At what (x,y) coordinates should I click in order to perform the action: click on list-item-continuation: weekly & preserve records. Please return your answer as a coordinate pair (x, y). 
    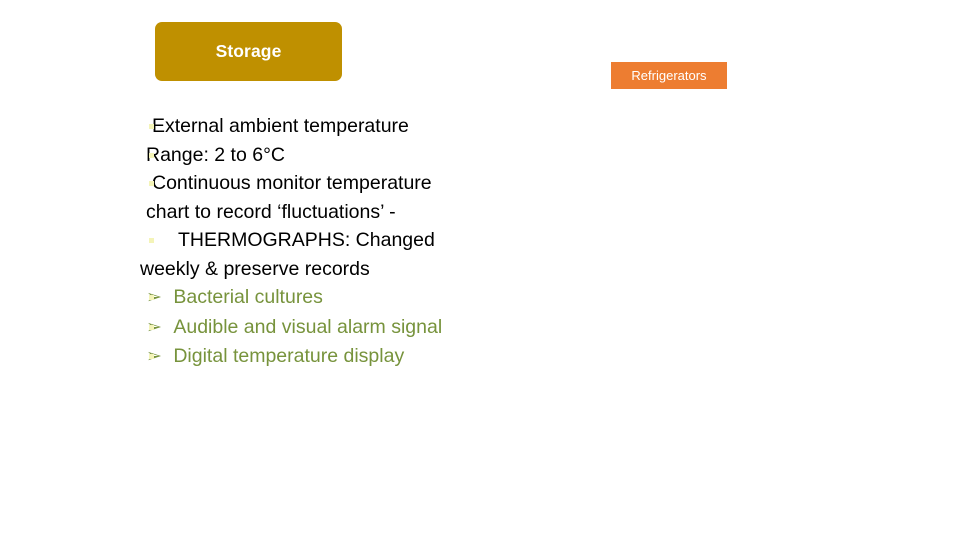
    Looking at the image, I should click on (350, 269).